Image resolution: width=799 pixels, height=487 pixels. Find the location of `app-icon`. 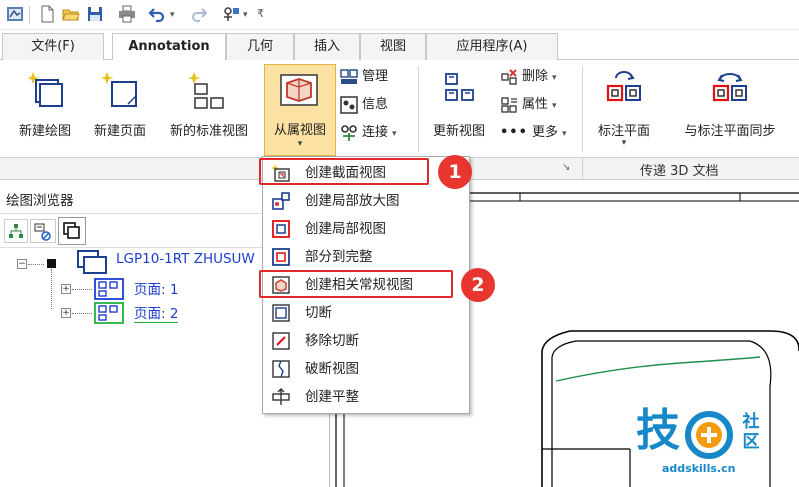

app-icon is located at coordinates (15, 14).